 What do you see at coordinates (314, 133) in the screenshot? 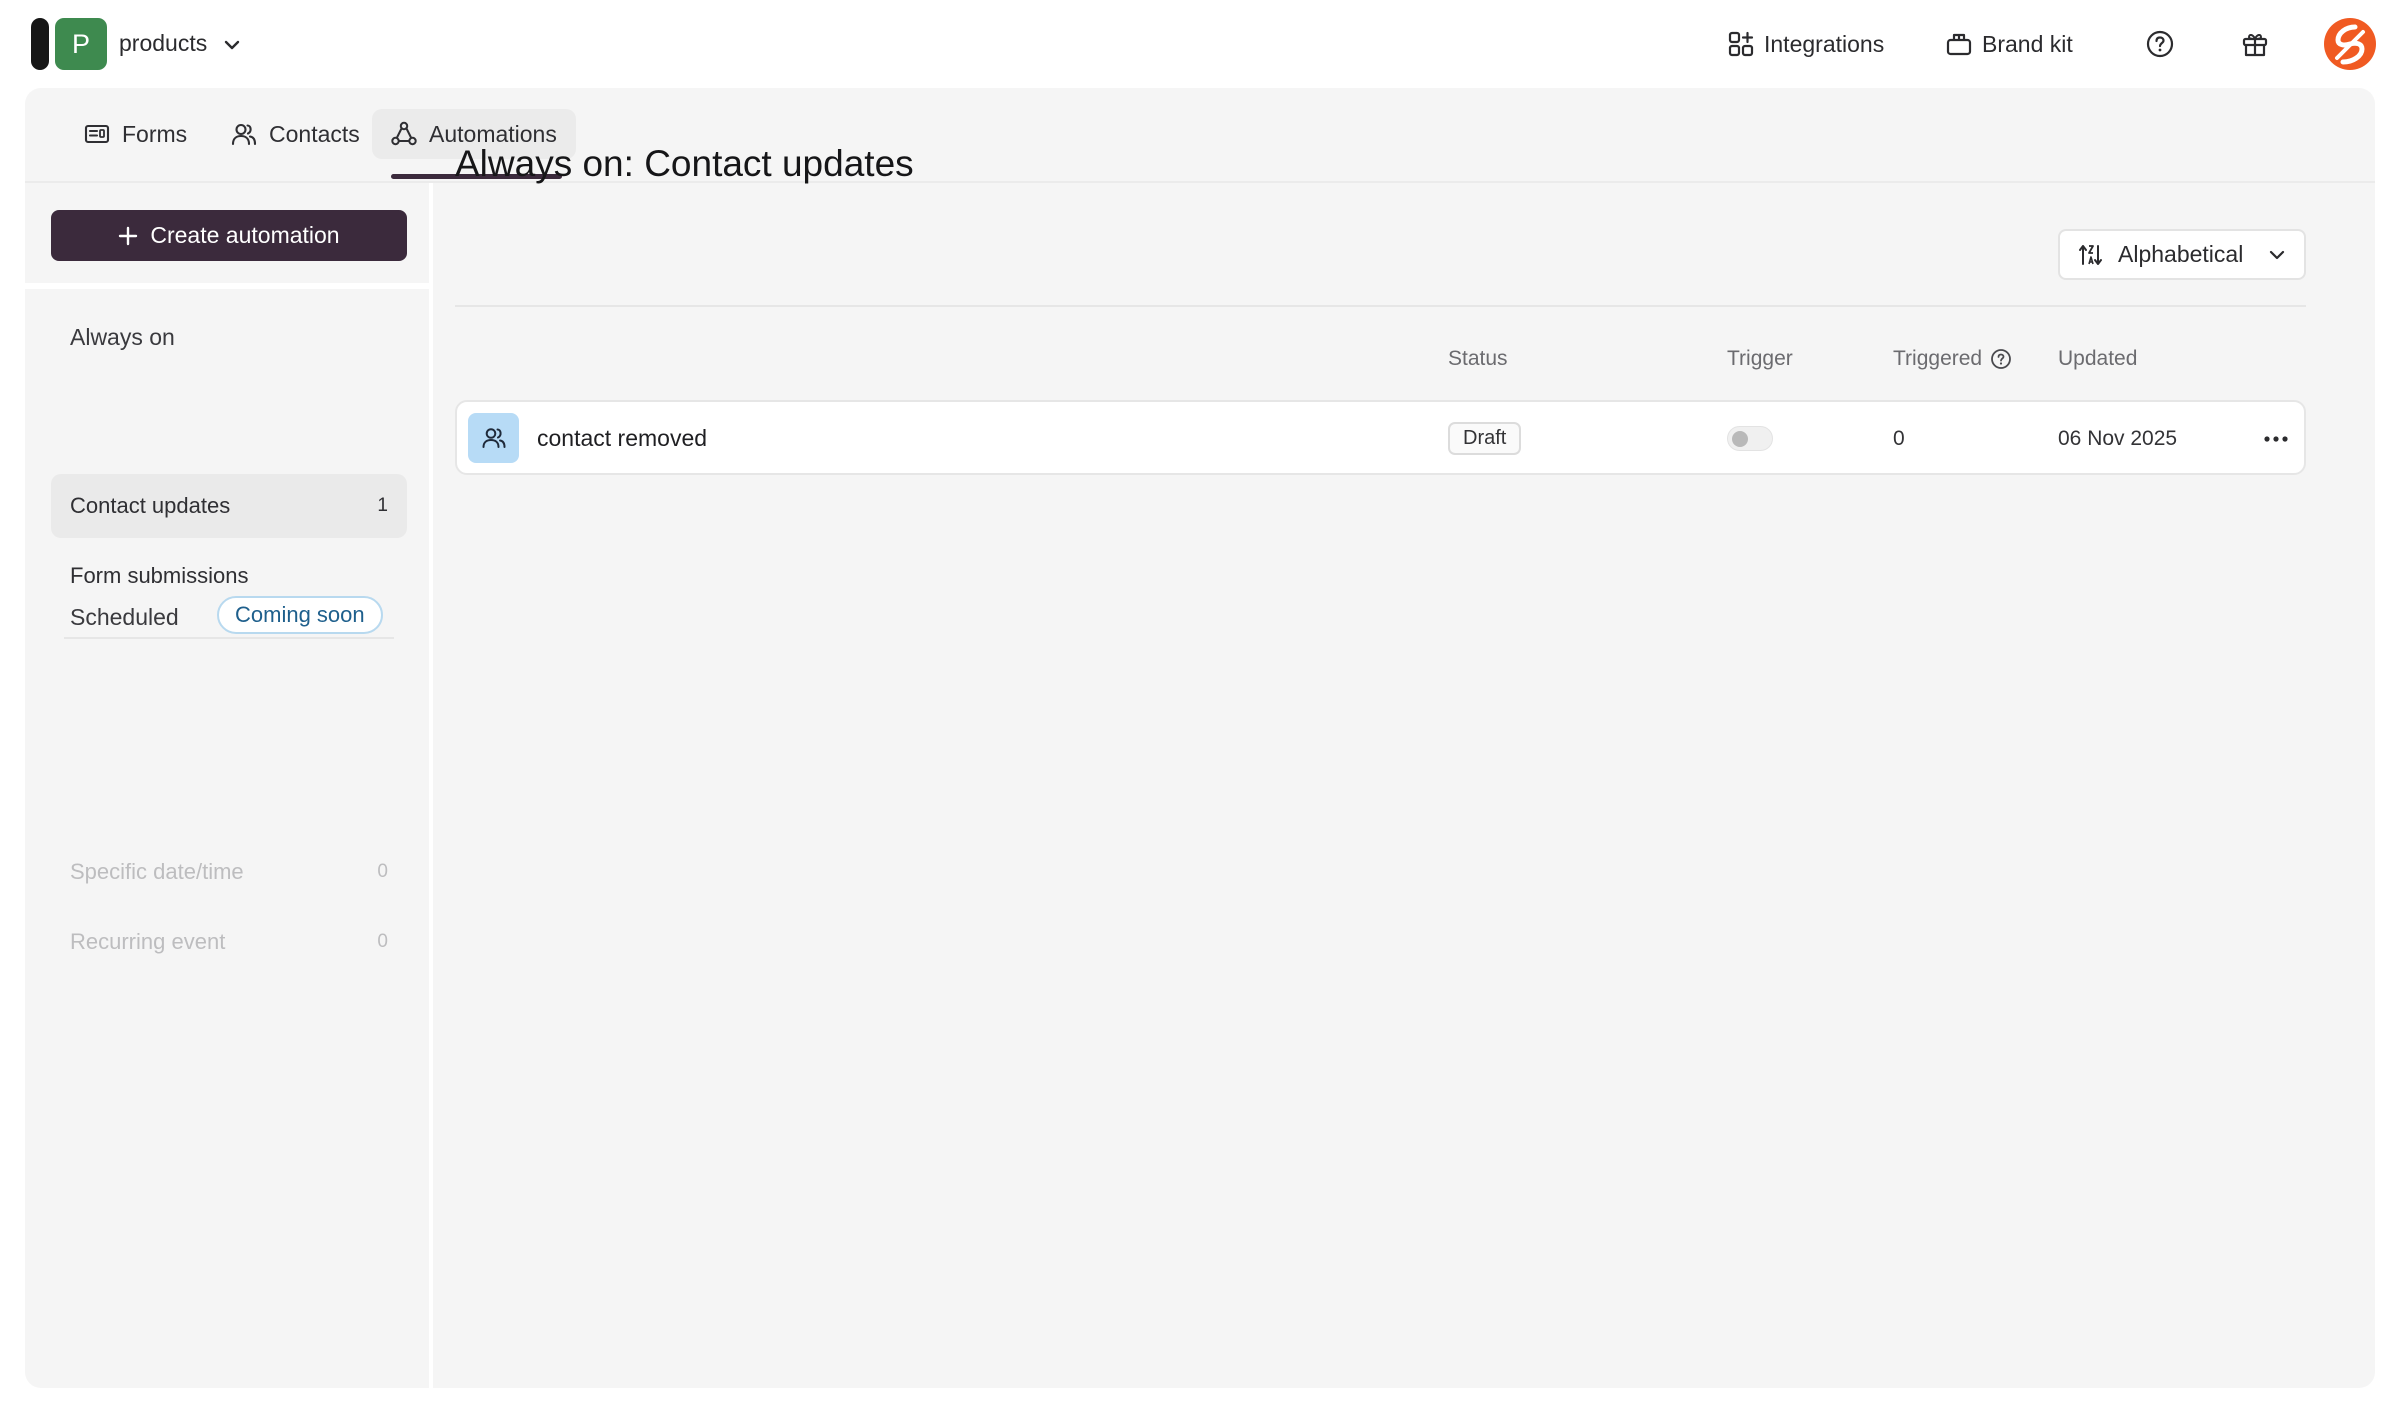
I see `tab-contacts-label: Contacts` at bounding box center [314, 133].